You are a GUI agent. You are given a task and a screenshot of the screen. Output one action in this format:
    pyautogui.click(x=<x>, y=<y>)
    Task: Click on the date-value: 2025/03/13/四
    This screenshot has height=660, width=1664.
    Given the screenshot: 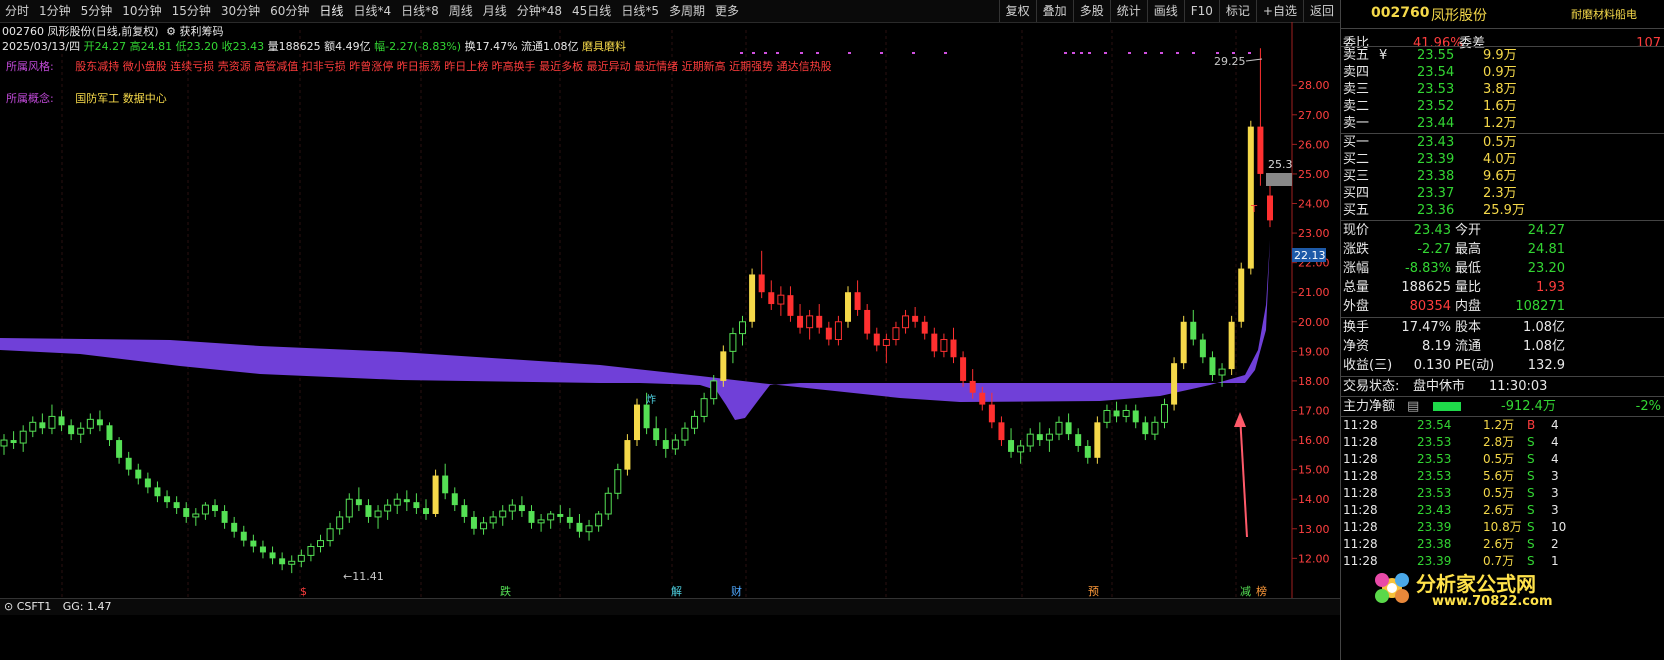 What is the action you would take?
    pyautogui.click(x=41, y=46)
    